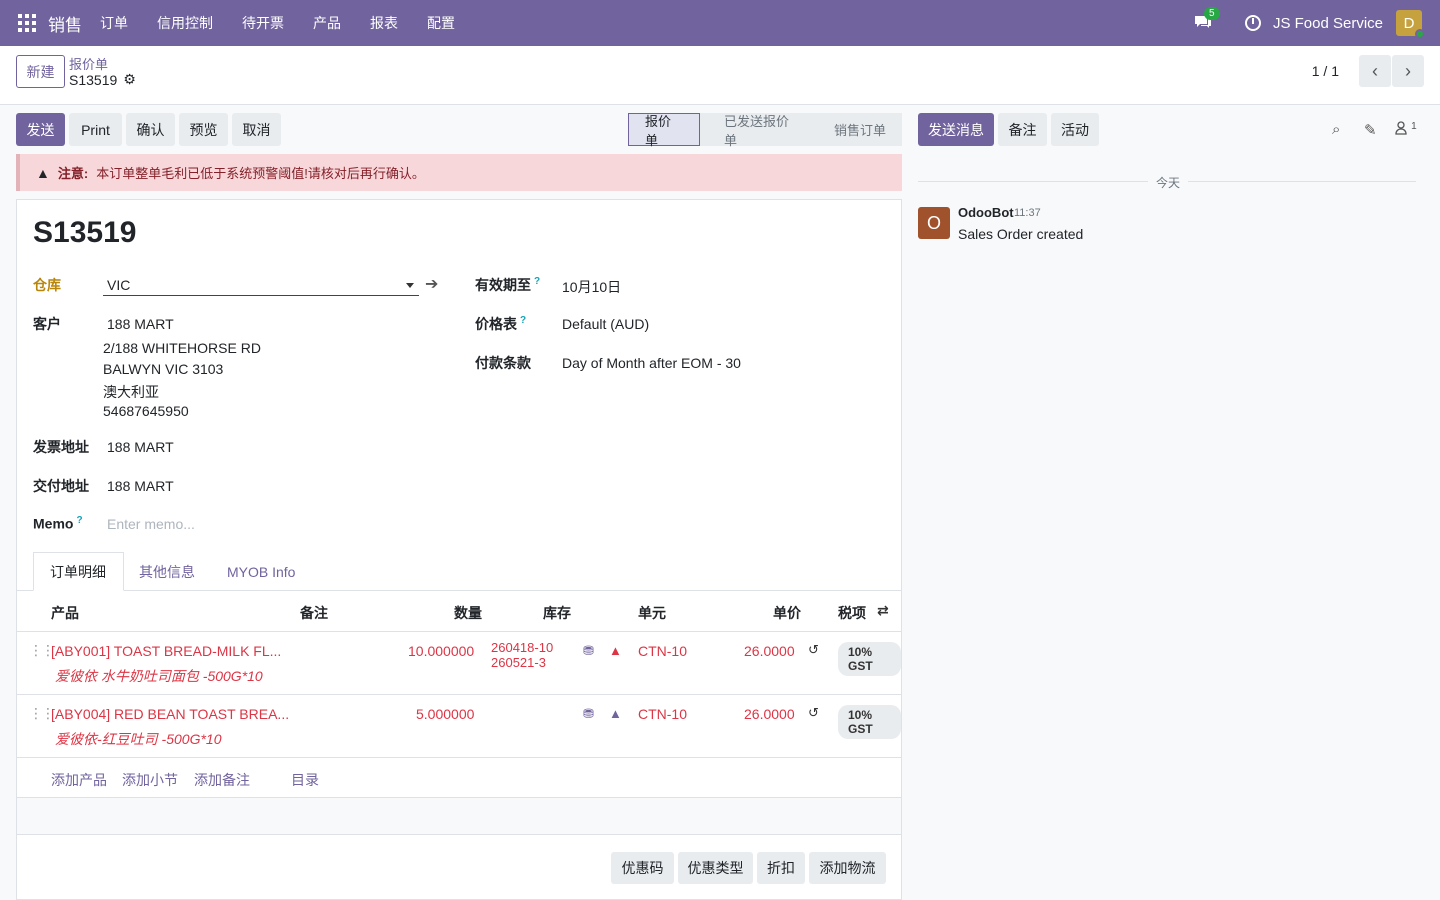 This screenshot has height=900, width=1440. I want to click on confirm-button: 确认, so click(150, 129).